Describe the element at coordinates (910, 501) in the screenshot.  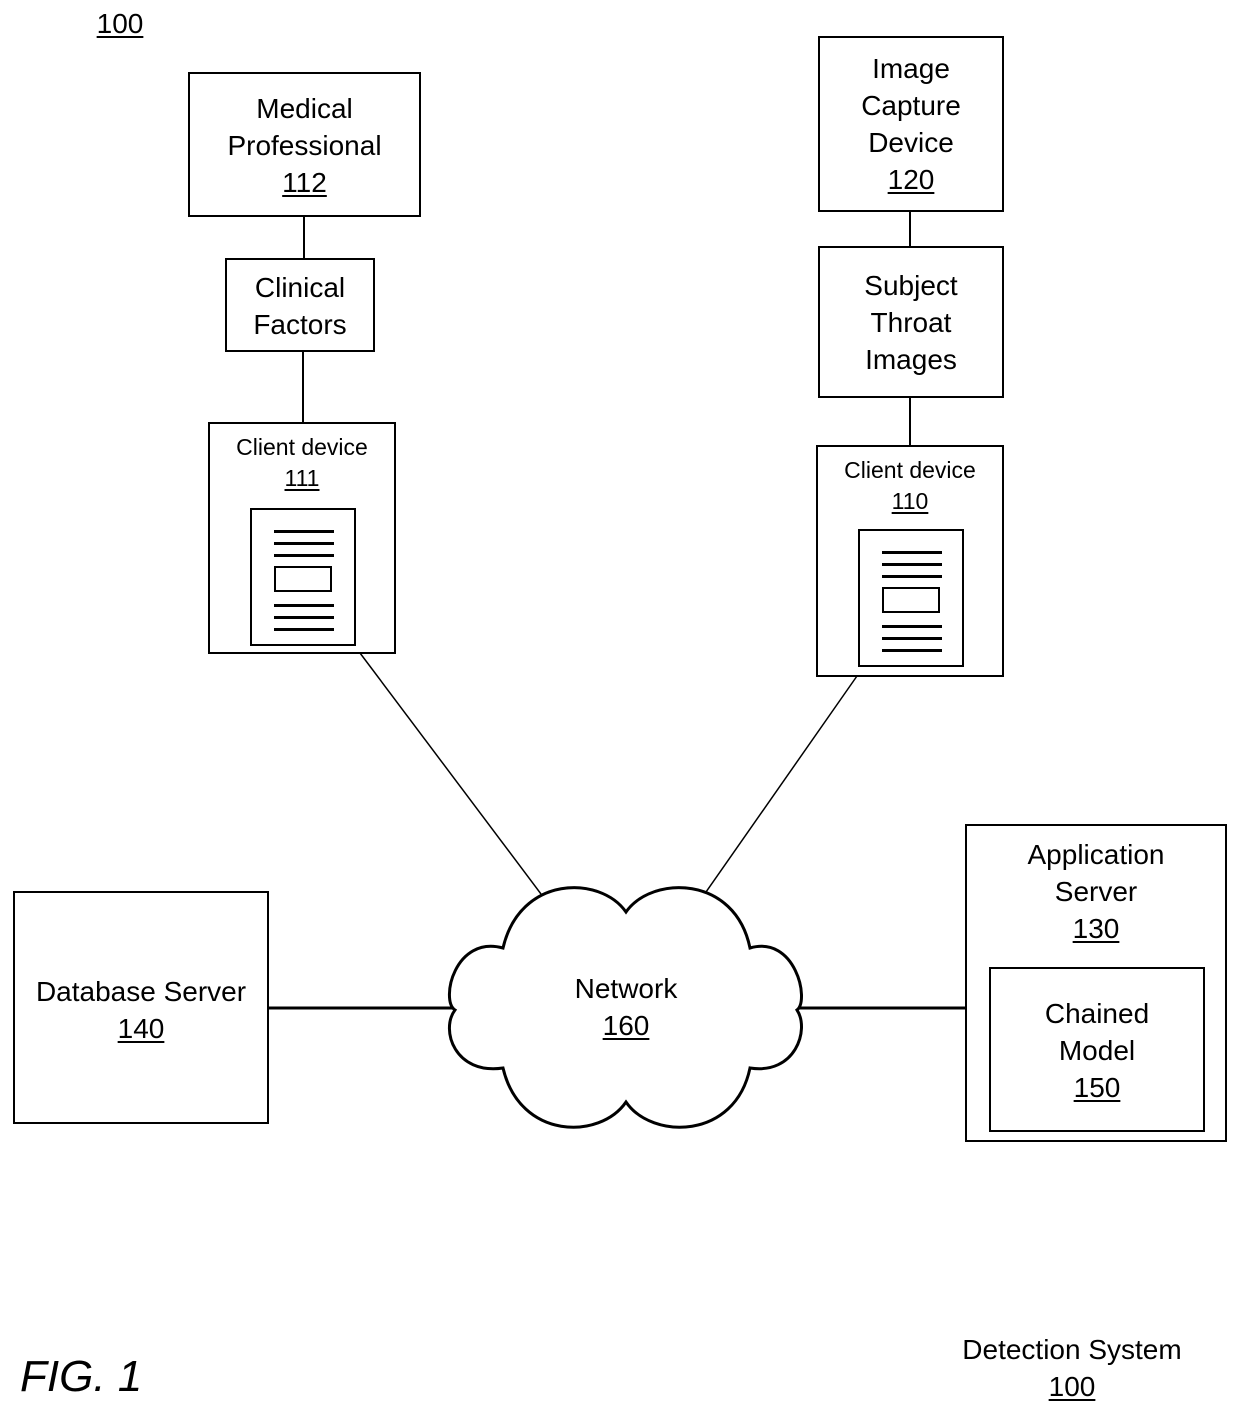
I see `client-device-110-ref: 110` at that location.